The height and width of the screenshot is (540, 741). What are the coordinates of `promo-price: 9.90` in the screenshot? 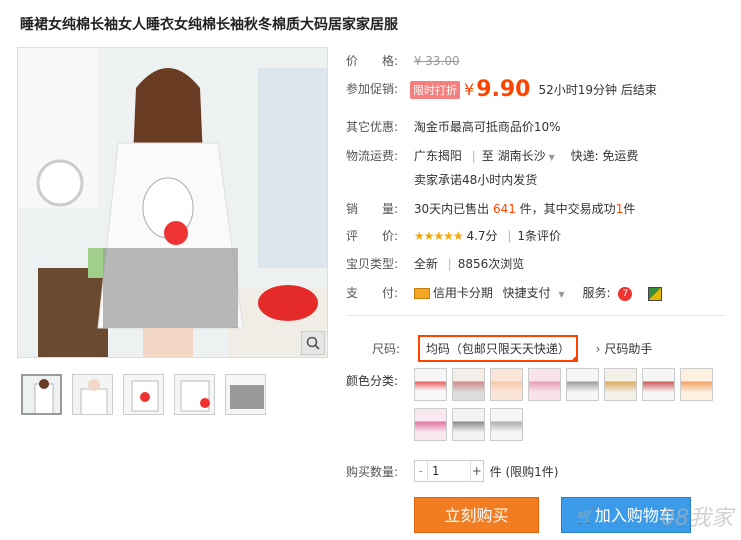 It's located at (503, 89).